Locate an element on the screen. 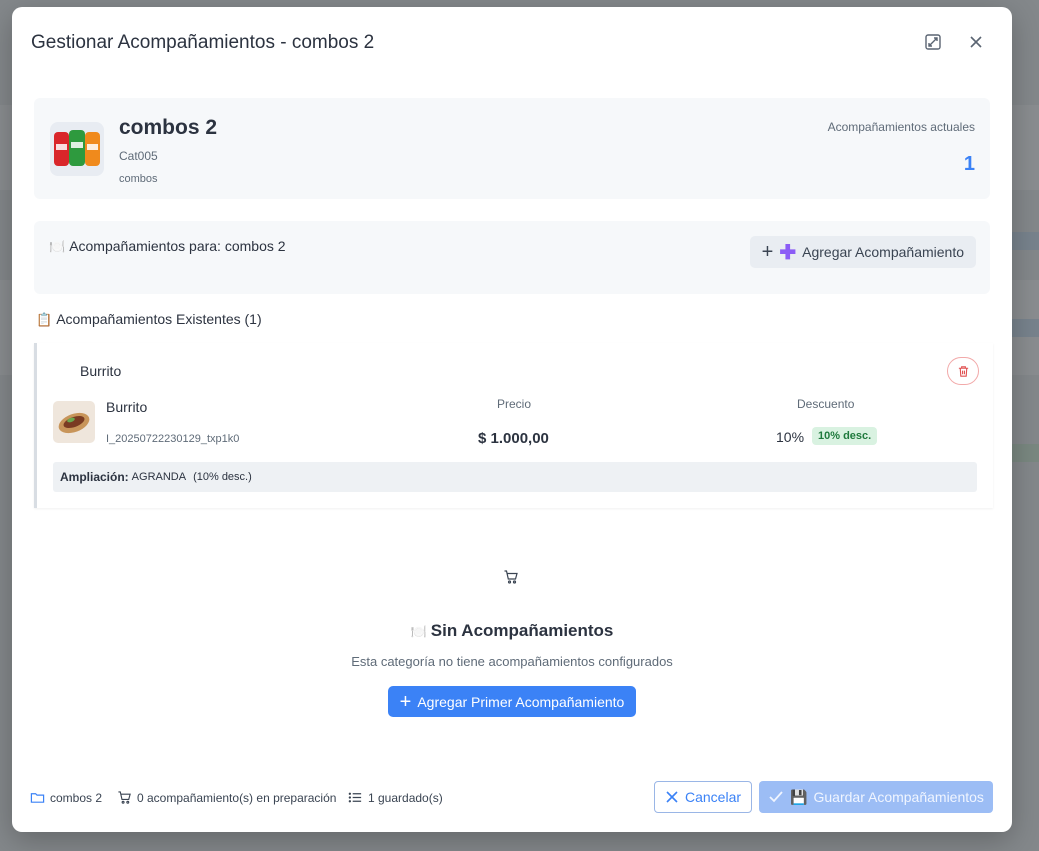  add-first-side-button-label: Agregar Primer Acompañamiento is located at coordinates (521, 701).